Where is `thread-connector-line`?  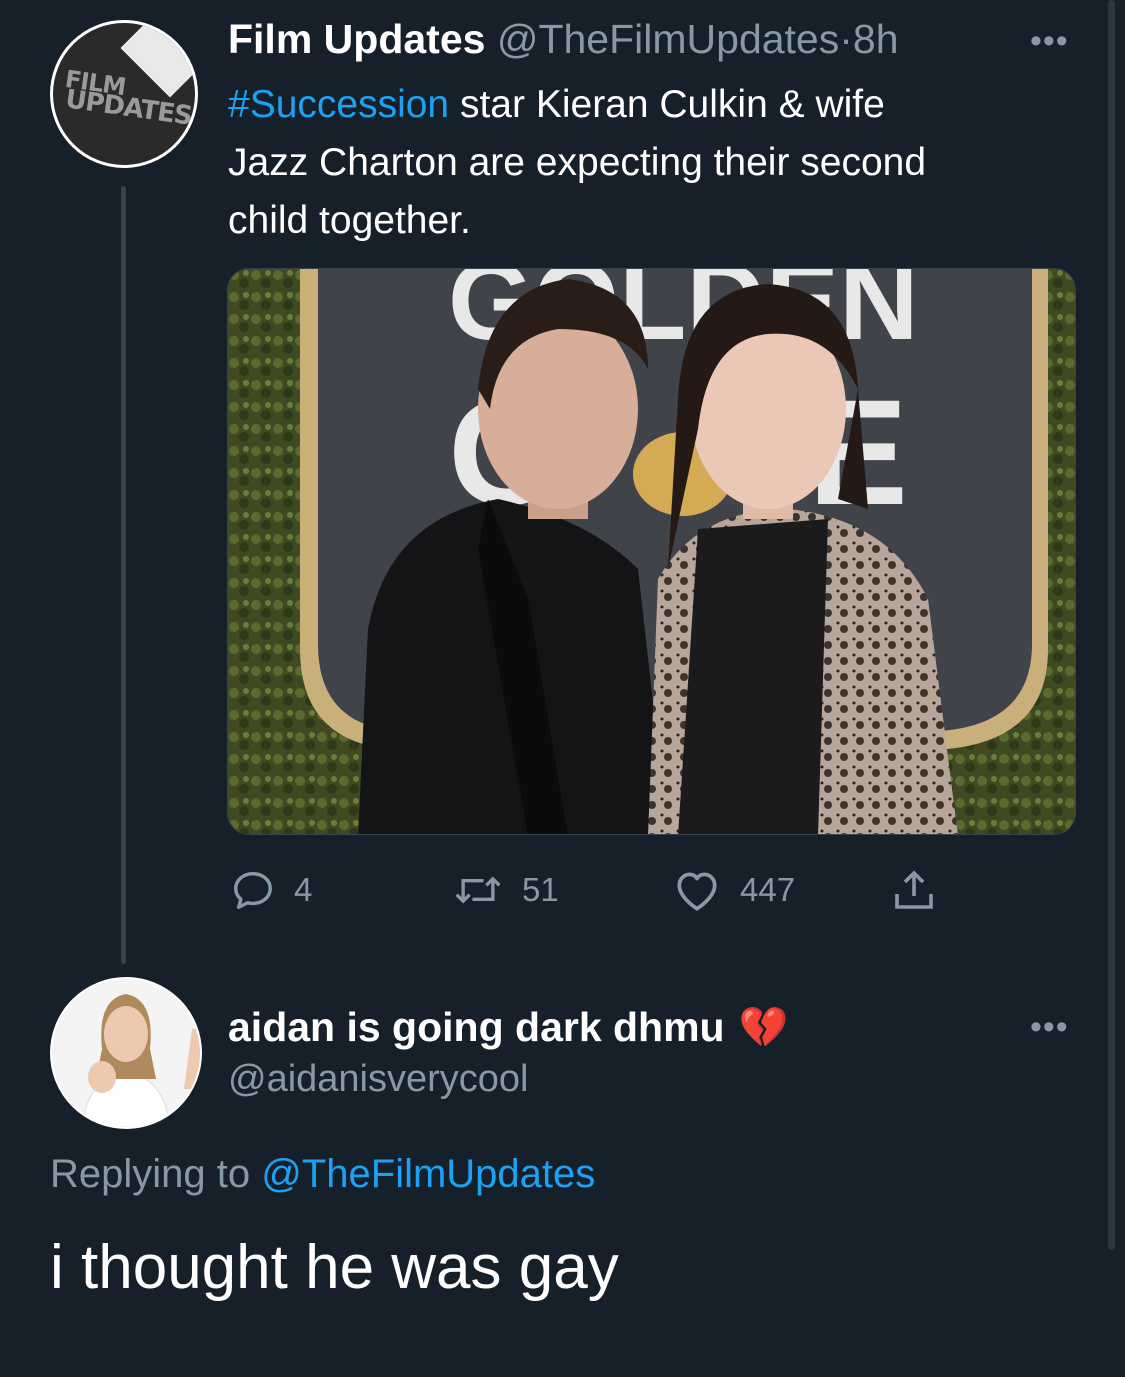
thread-connector-line is located at coordinates (123, 575).